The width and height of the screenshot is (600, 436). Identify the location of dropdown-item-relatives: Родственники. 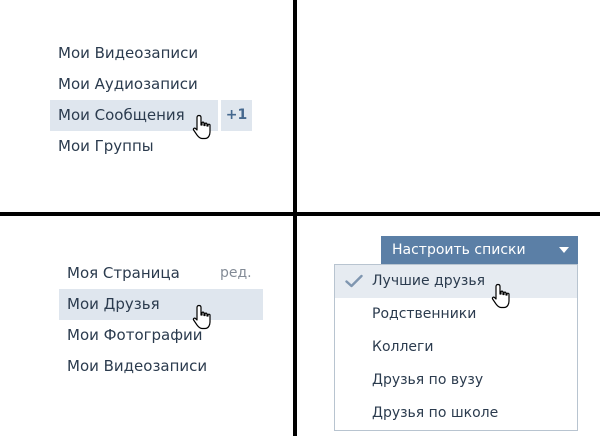
(456, 314).